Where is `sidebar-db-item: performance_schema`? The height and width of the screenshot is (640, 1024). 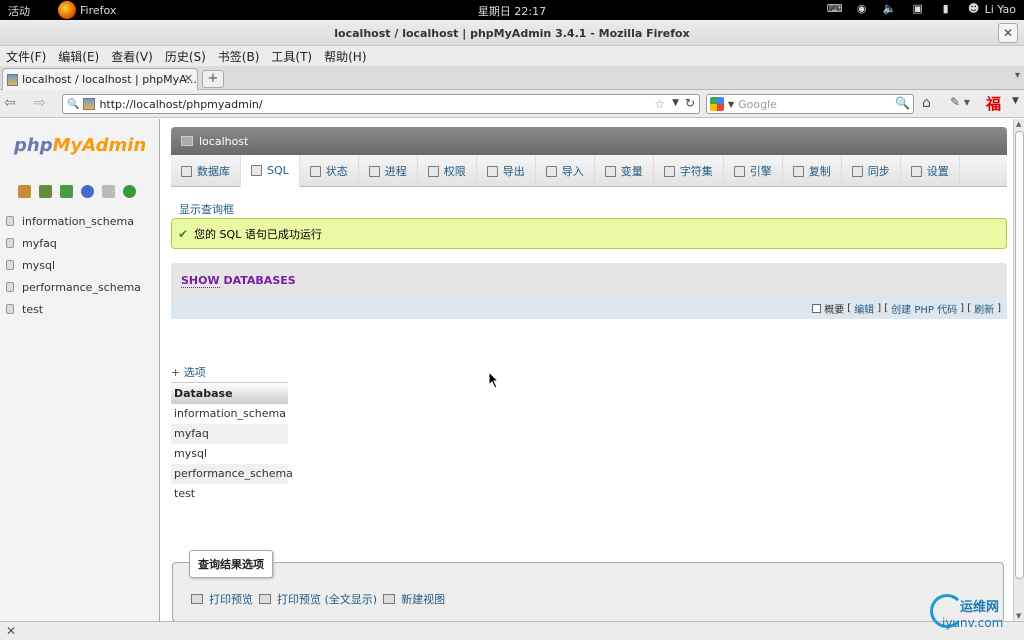
sidebar-db-item: performance_schema is located at coordinates (73, 287).